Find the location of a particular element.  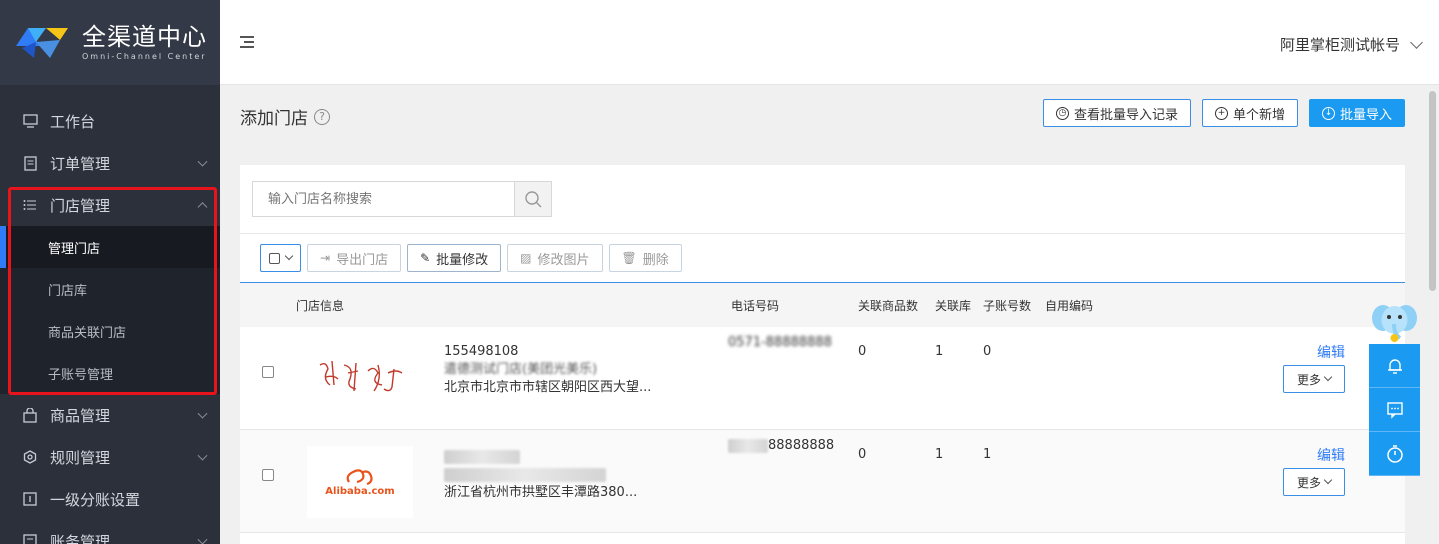

batch-import-button: ↓ 批量导入 is located at coordinates (1356, 113).